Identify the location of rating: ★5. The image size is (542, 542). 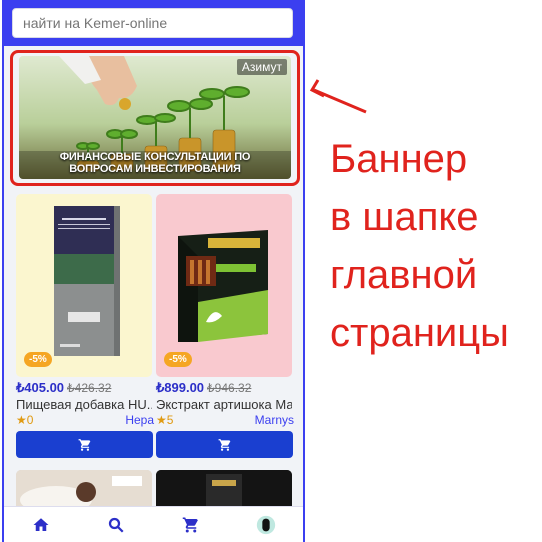
(164, 420).